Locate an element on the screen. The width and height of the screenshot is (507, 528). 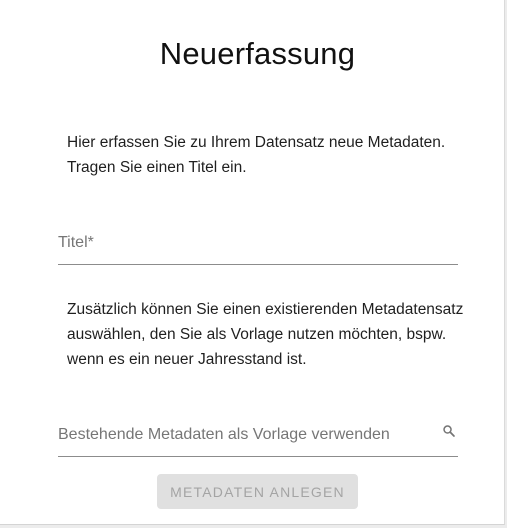
create-metadata-button: METADATEN ANLEGEN is located at coordinates (257, 491).